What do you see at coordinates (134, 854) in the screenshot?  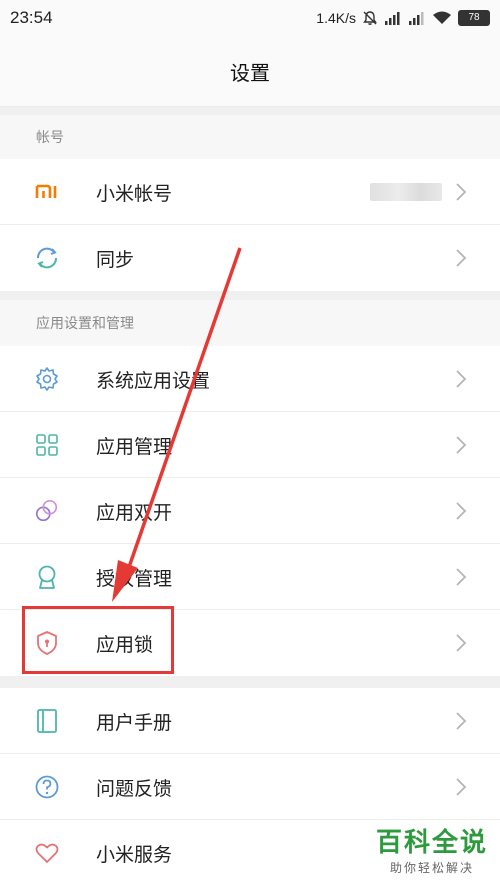 I see `settings-item-label: 小米服务` at bounding box center [134, 854].